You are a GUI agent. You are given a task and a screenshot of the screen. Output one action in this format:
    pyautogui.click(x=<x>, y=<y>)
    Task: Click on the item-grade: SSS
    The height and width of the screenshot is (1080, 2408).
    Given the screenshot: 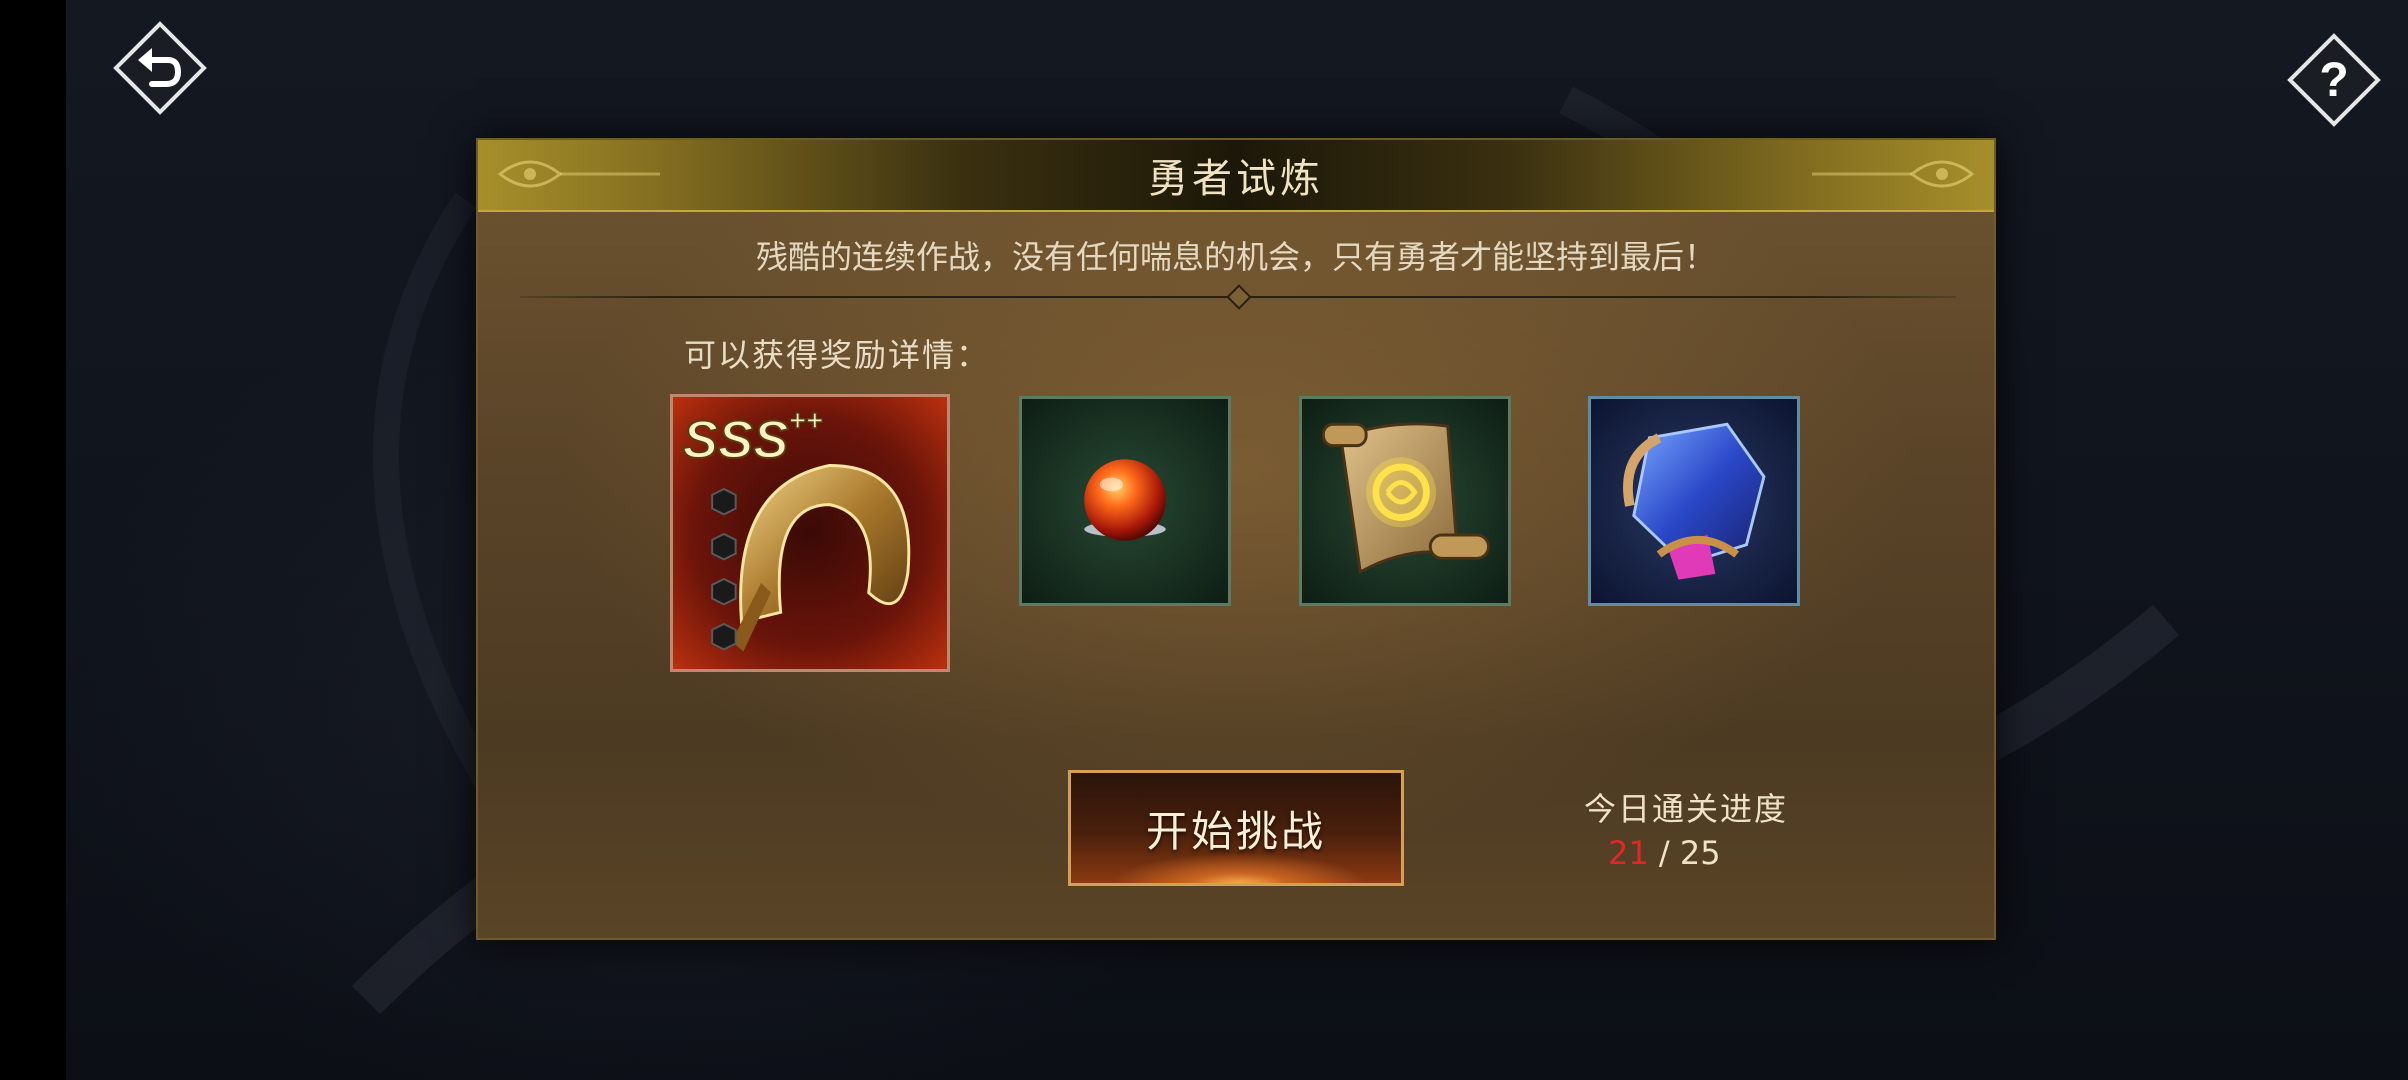 What is the action you would take?
    pyautogui.click(x=736, y=440)
    